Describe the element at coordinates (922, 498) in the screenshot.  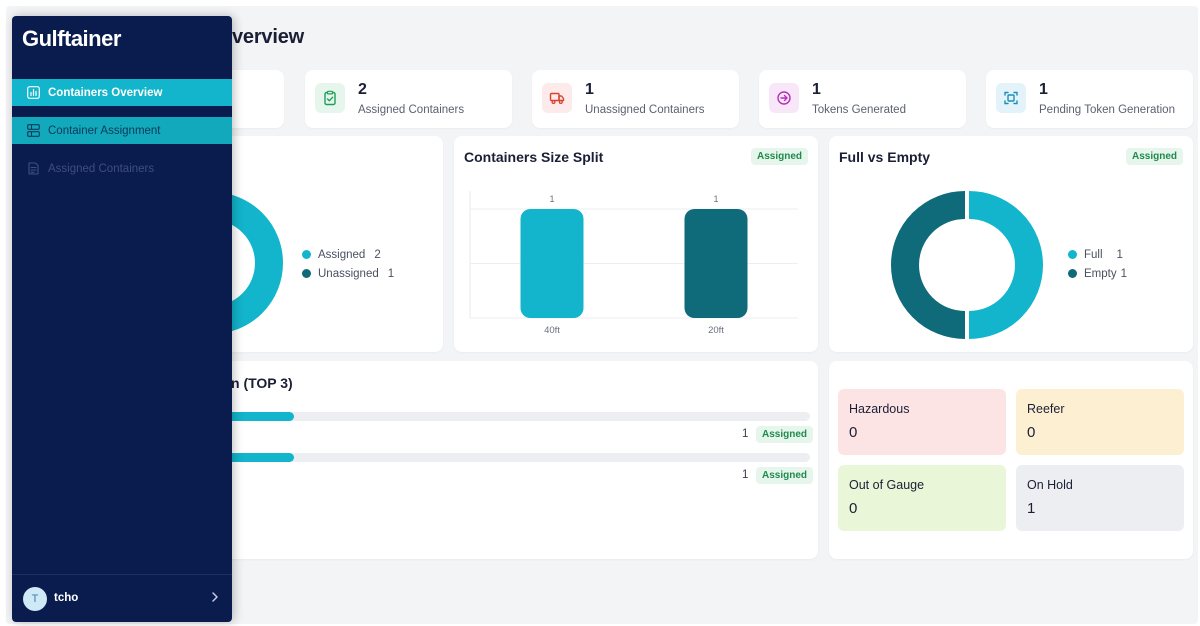
I see `category-tile-out-of-gauge: Out of Gauge 0` at that location.